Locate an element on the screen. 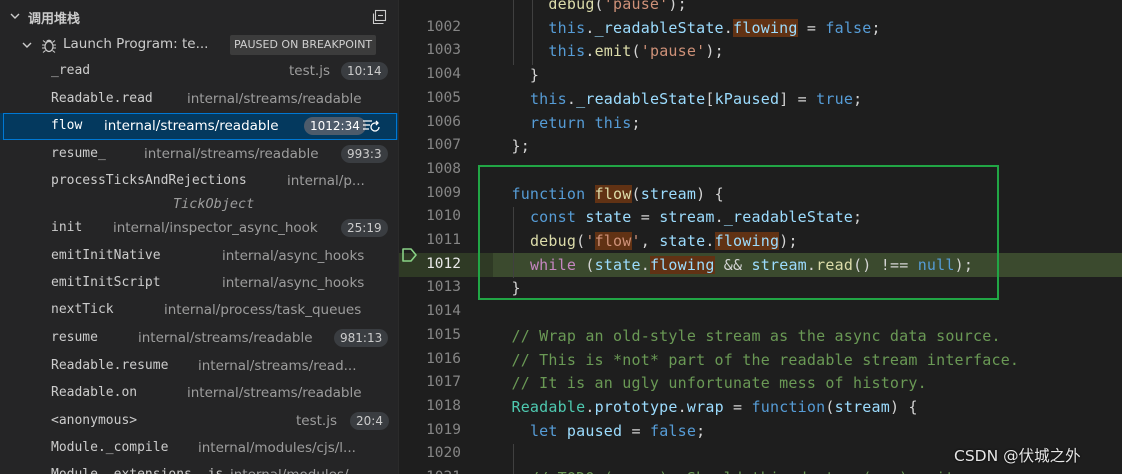 This screenshot has width=1122, height=474. collapse-all-icon is located at coordinates (379, 17).